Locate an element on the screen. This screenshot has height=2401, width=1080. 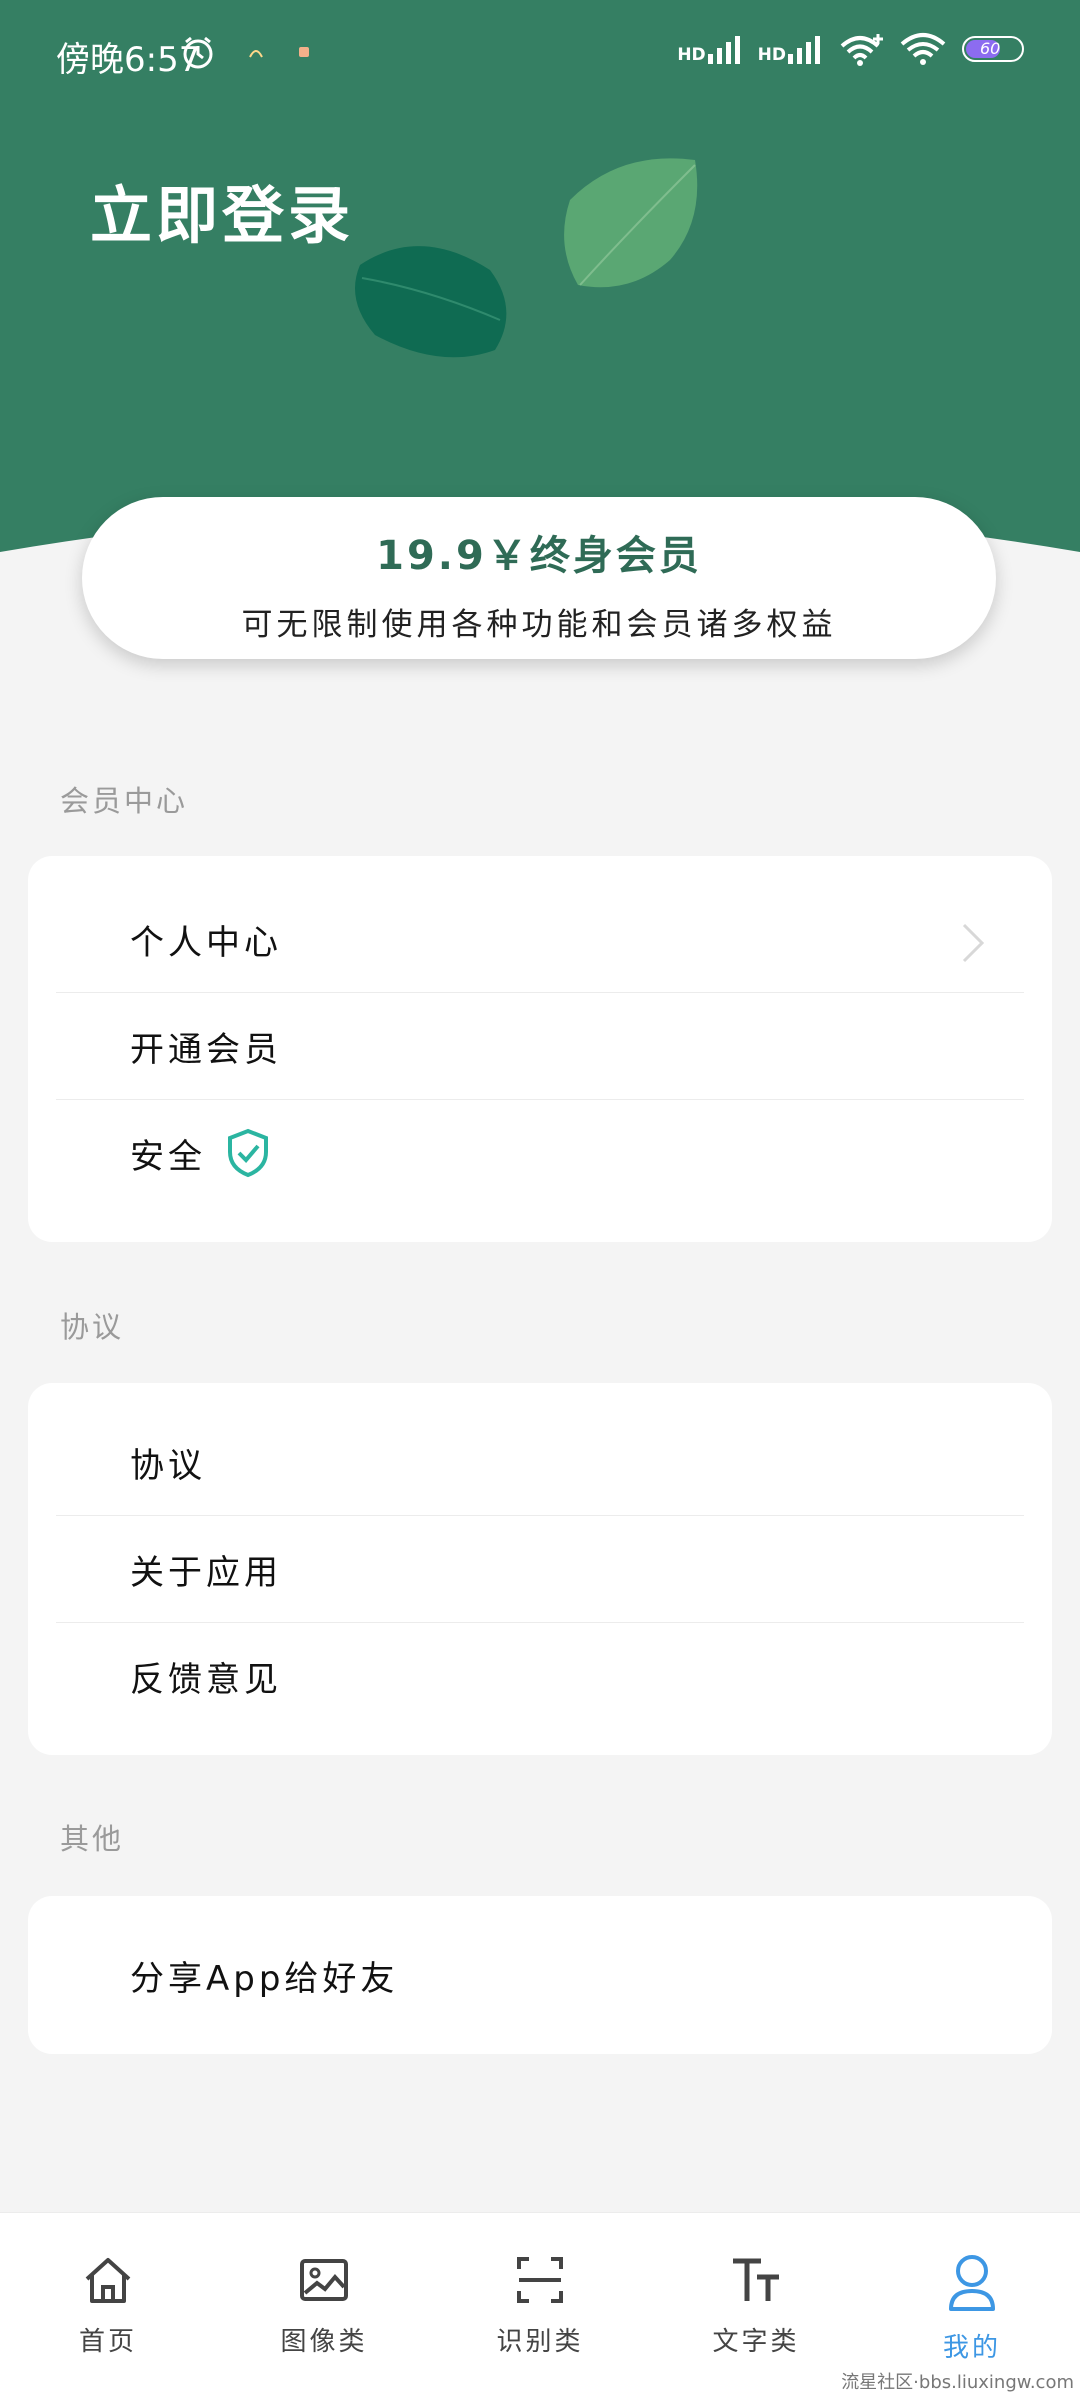
app-notification-icon is located at coordinates (304, 52).